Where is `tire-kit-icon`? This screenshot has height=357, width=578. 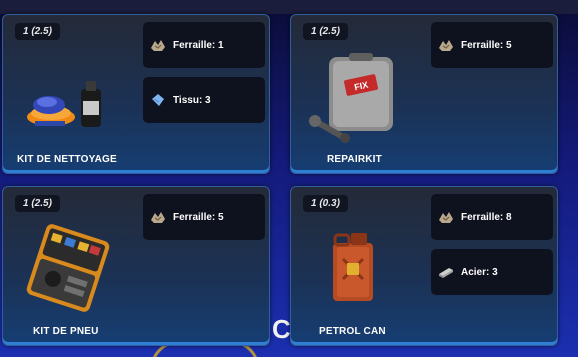 tire-kit-icon is located at coordinates (68, 268).